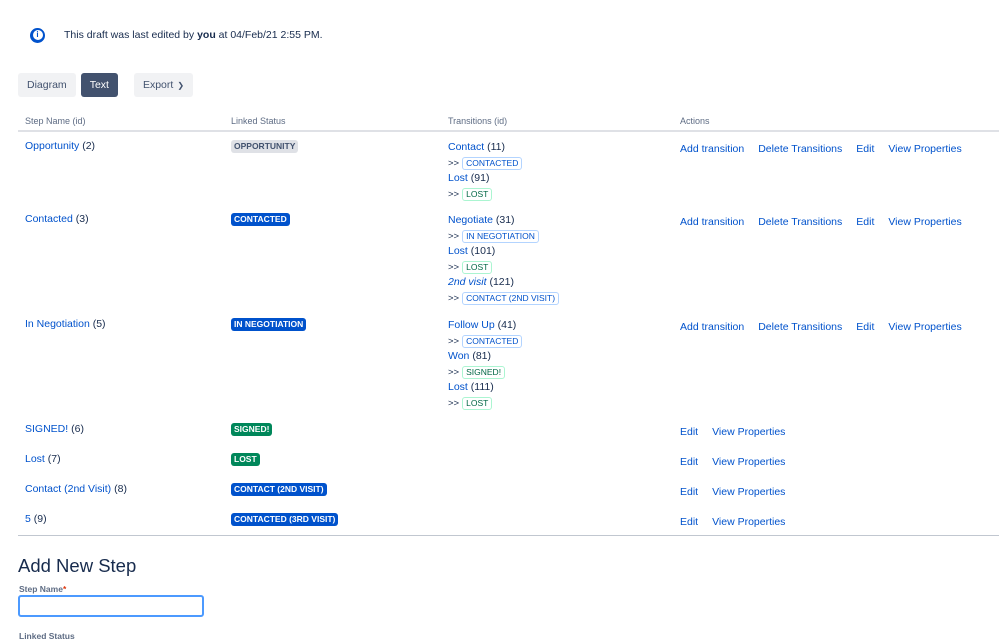 The height and width of the screenshot is (643, 999). Describe the element at coordinates (265, 146) in the screenshot. I see `status-lozenge: OPPORTUNITY` at that location.